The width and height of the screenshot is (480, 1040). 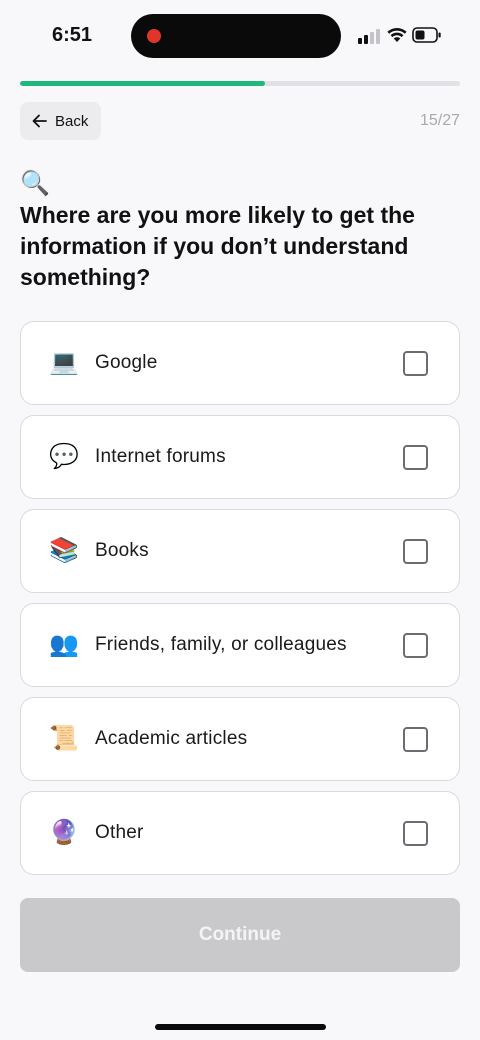 What do you see at coordinates (439, 120) in the screenshot?
I see `step-counter: 15/27` at bounding box center [439, 120].